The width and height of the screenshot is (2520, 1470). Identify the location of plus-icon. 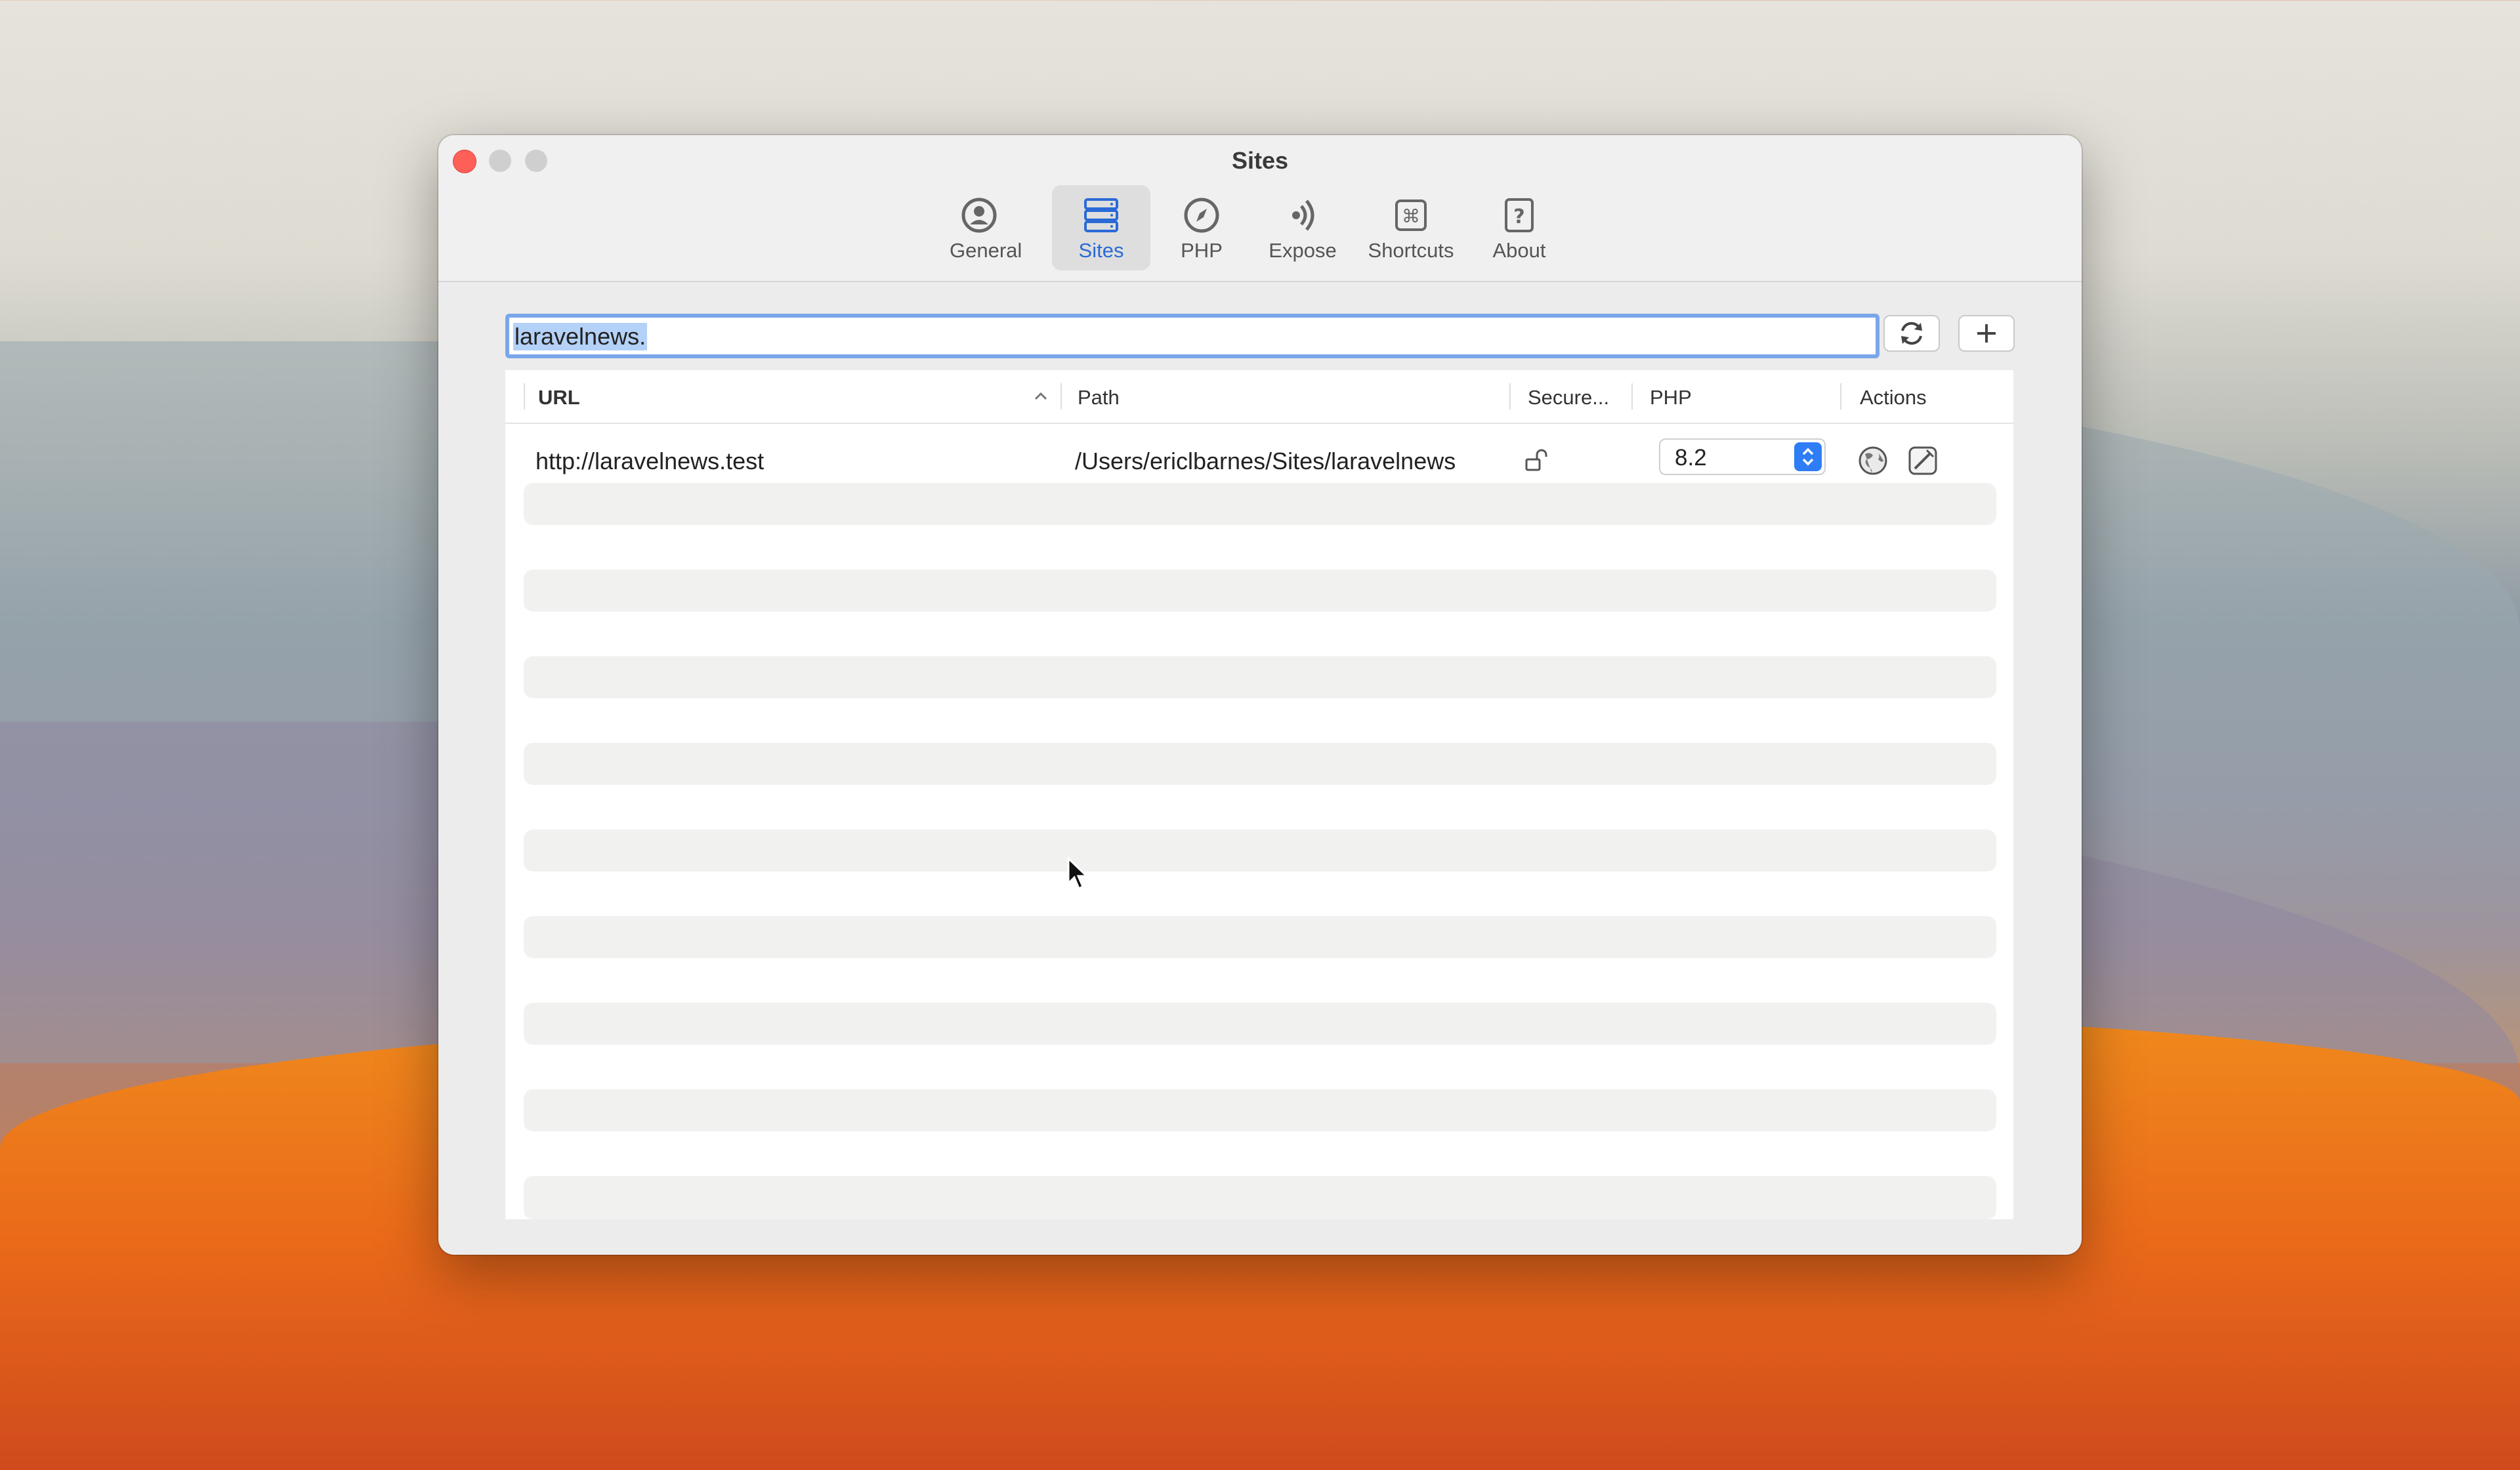
(1986, 333).